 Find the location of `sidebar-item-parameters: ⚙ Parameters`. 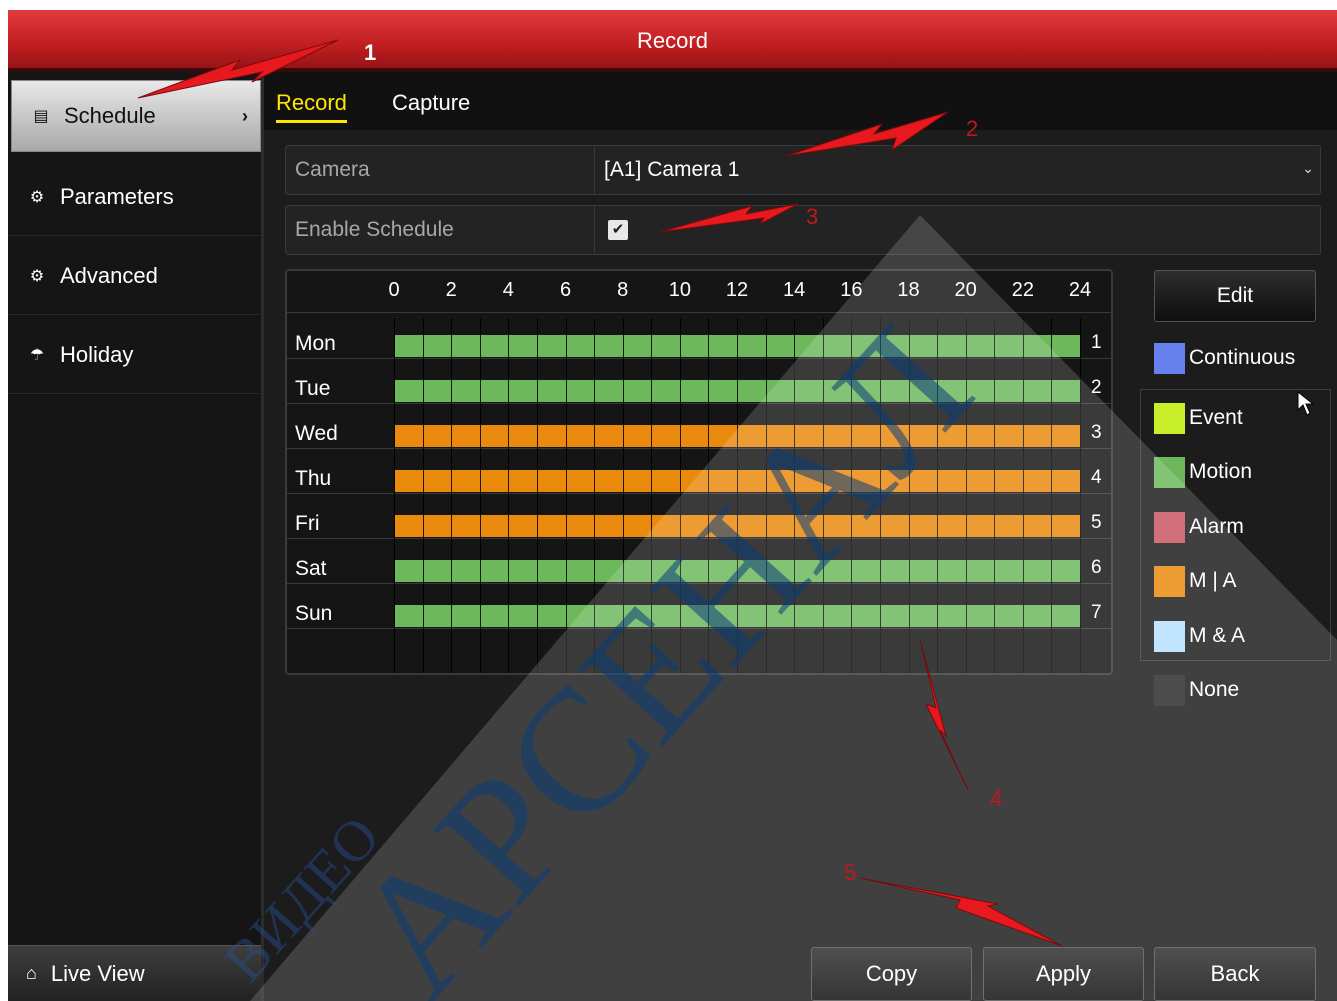

sidebar-item-parameters: ⚙ Parameters is located at coordinates (134, 197).